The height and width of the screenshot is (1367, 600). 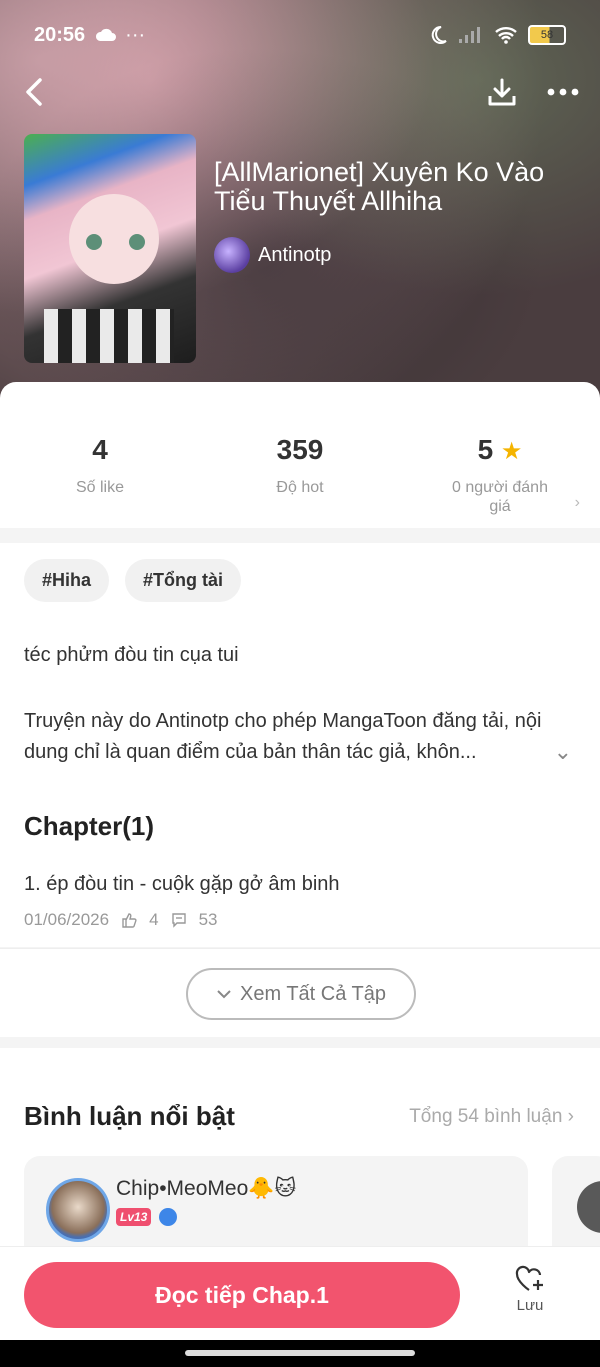 What do you see at coordinates (300, 35) in the screenshot?
I see `status-bar: 20:56 ··· 58` at bounding box center [300, 35].